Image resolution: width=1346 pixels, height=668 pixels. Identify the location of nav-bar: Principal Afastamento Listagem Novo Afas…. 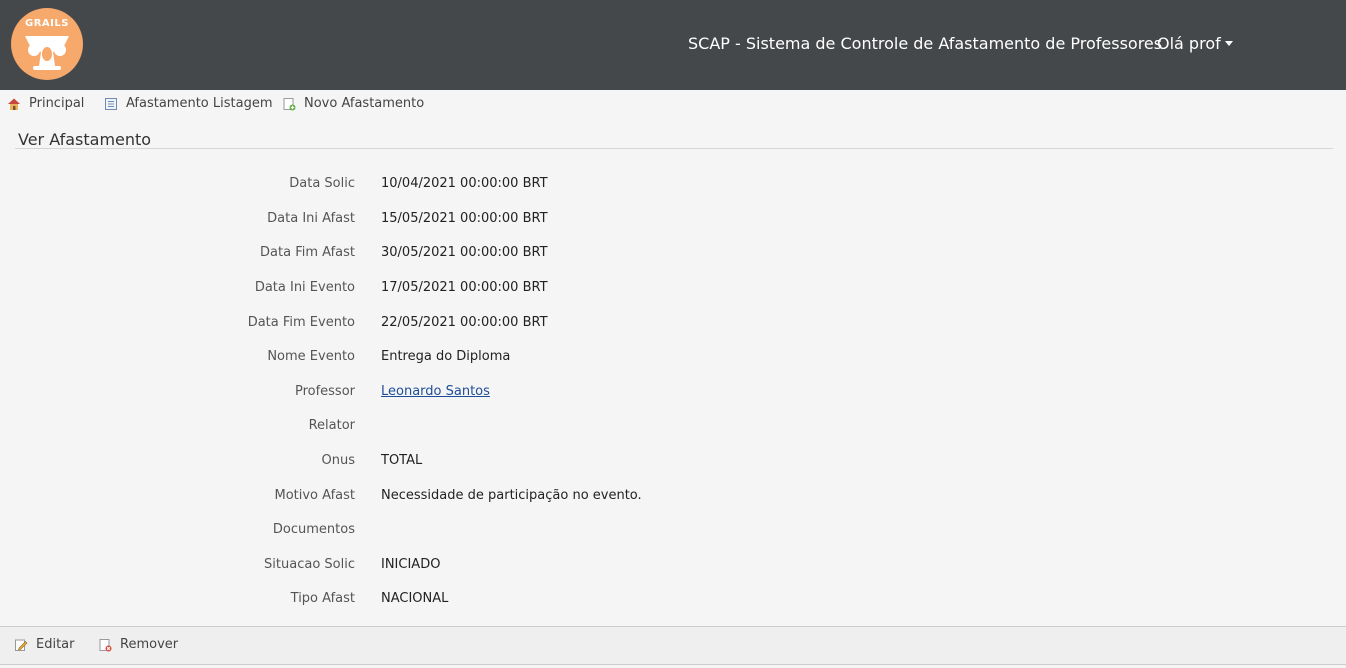
(673, 105).